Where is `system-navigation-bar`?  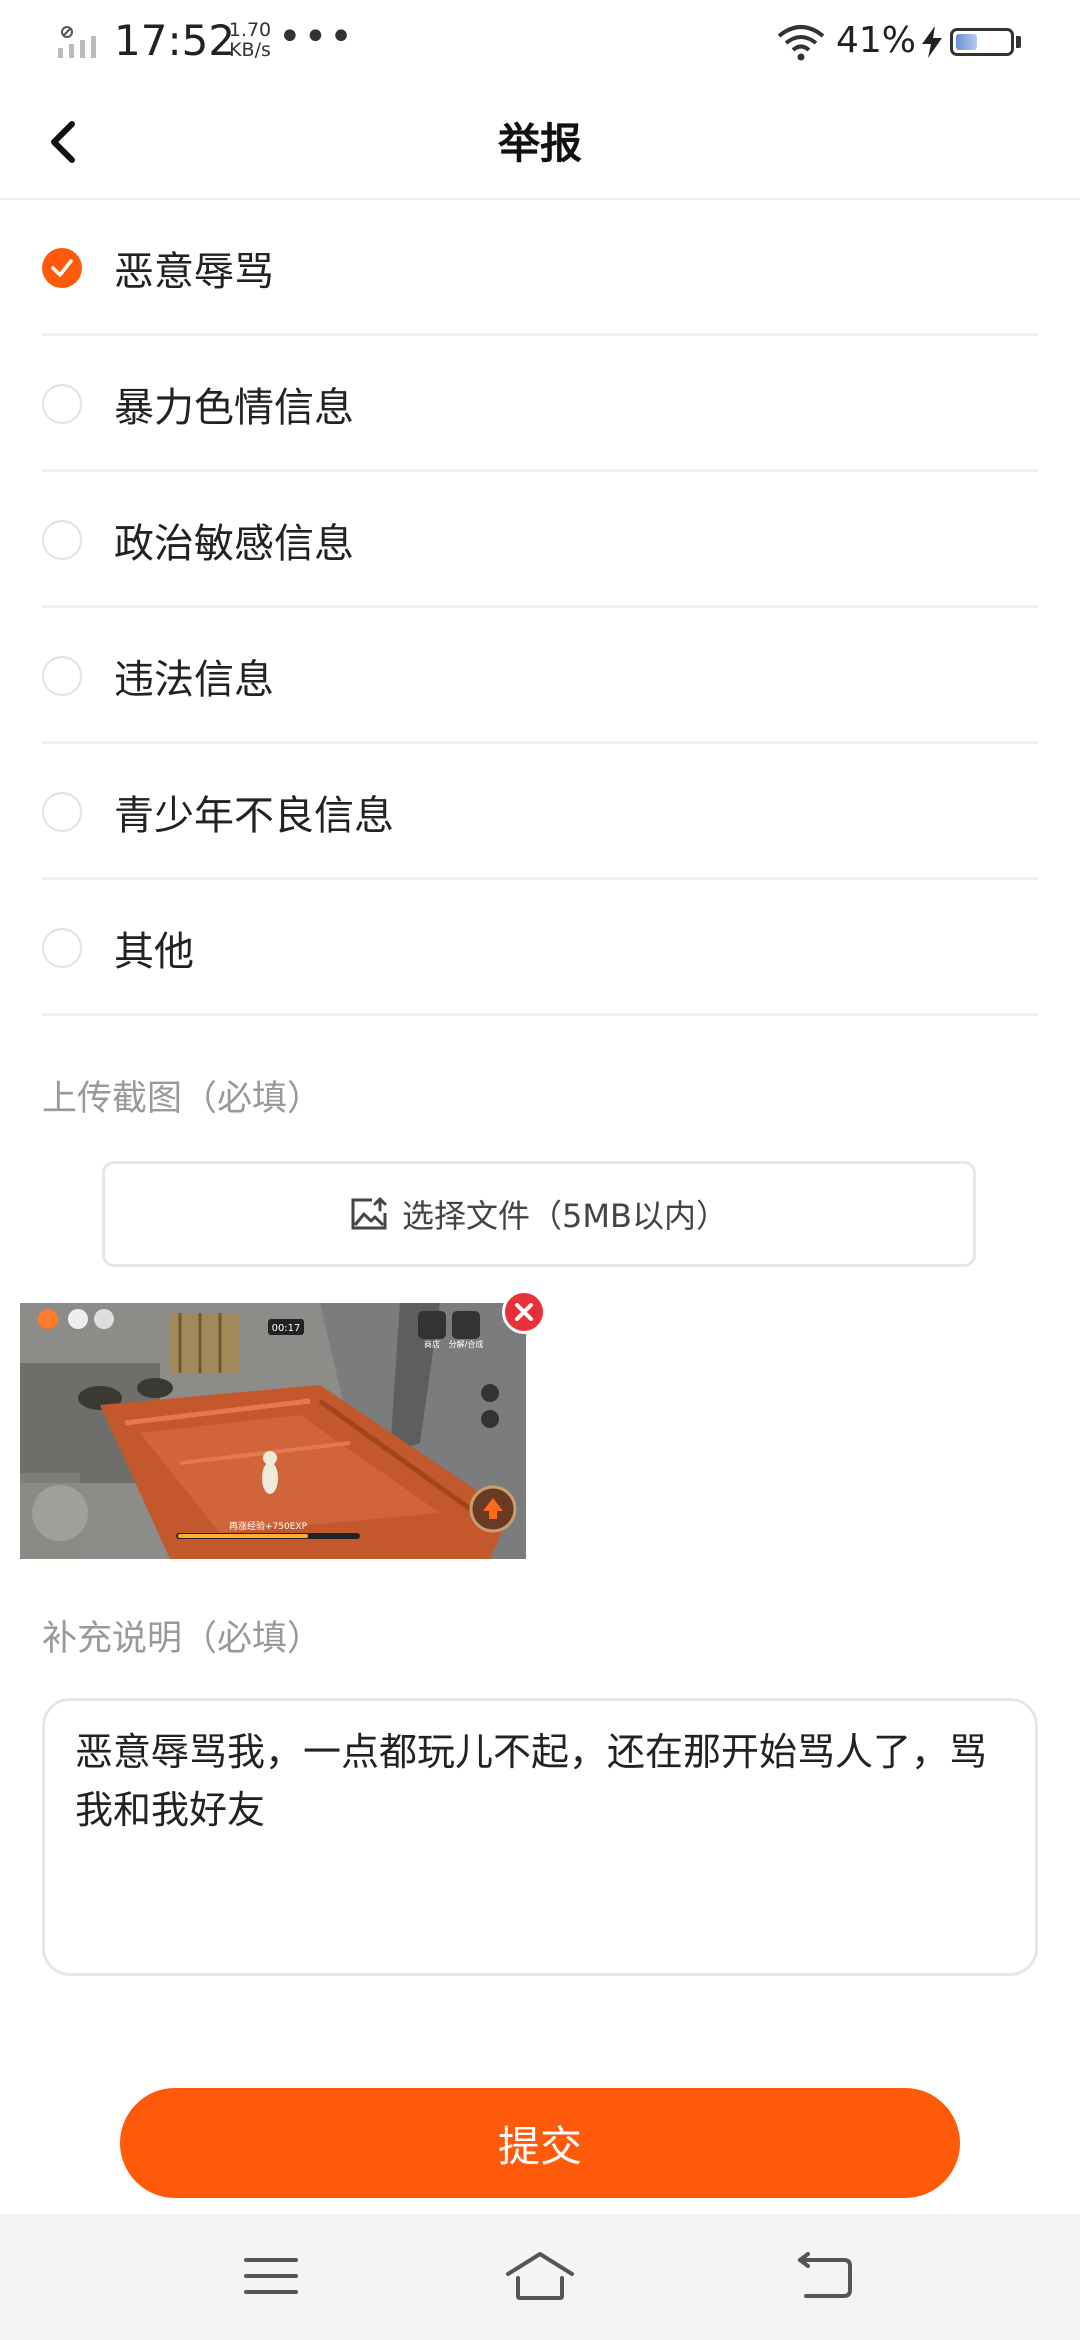 system-navigation-bar is located at coordinates (540, 2277).